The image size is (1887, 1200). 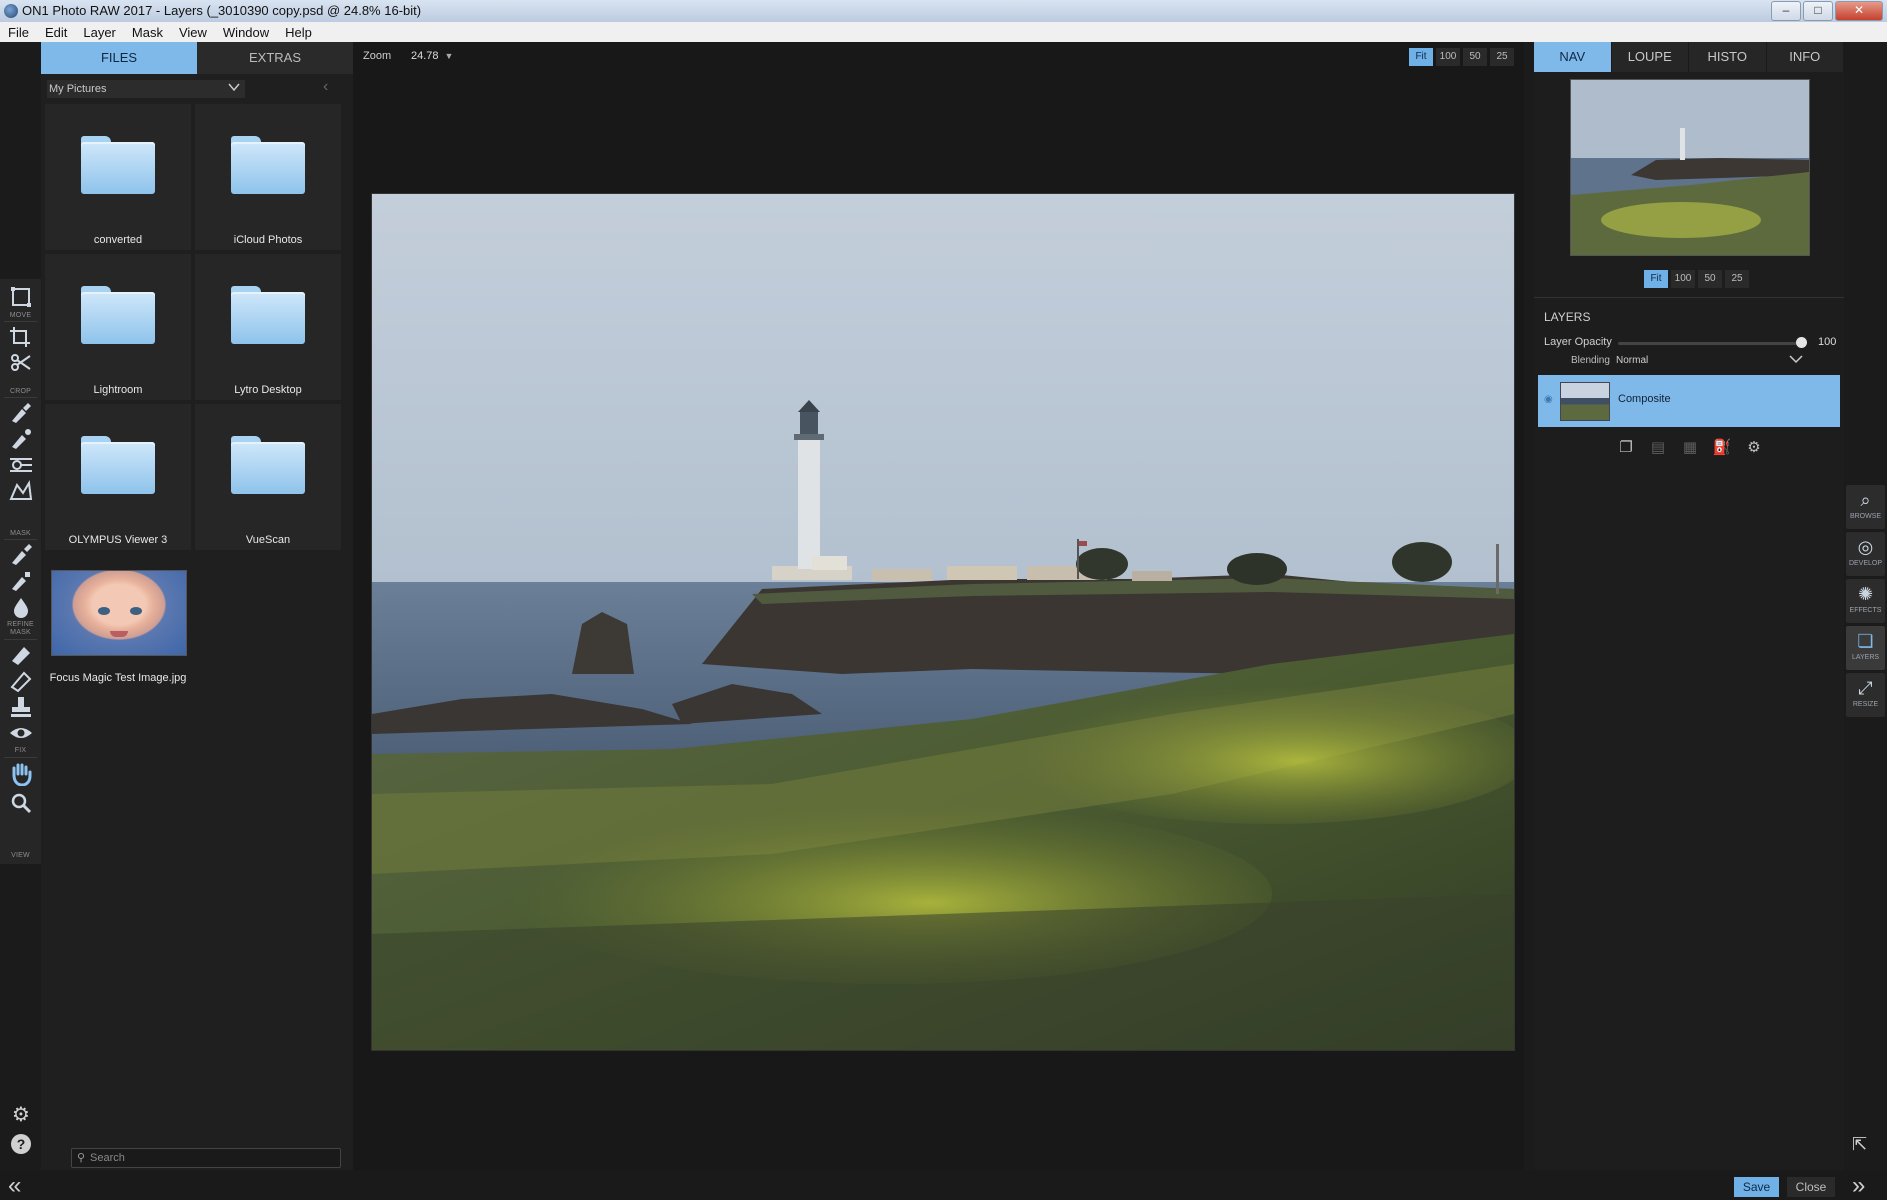 What do you see at coordinates (1656, 279) in the screenshot?
I see `nav-zoom-fit-button: Fit` at bounding box center [1656, 279].